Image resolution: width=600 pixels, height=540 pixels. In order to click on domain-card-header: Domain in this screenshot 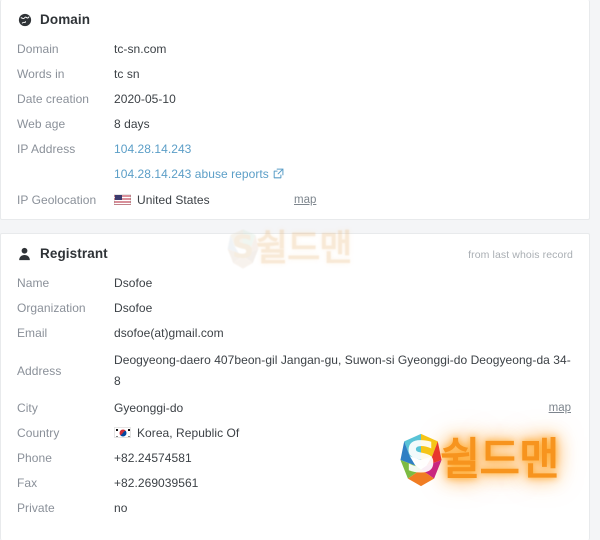, I will do `click(295, 15)`.